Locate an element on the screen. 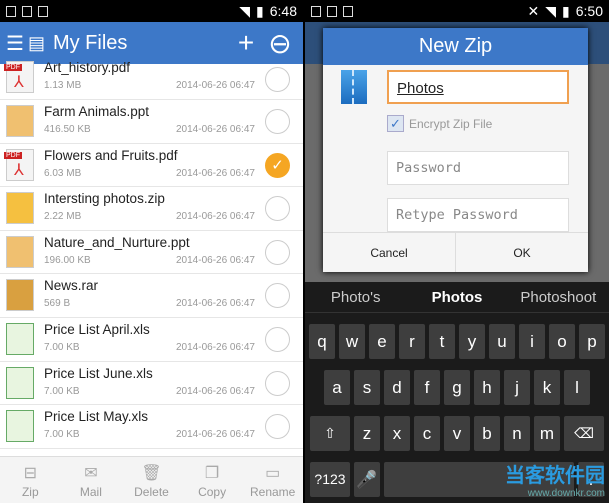 Image resolution: width=609 pixels, height=503 pixels. key-a: a is located at coordinates (337, 387).